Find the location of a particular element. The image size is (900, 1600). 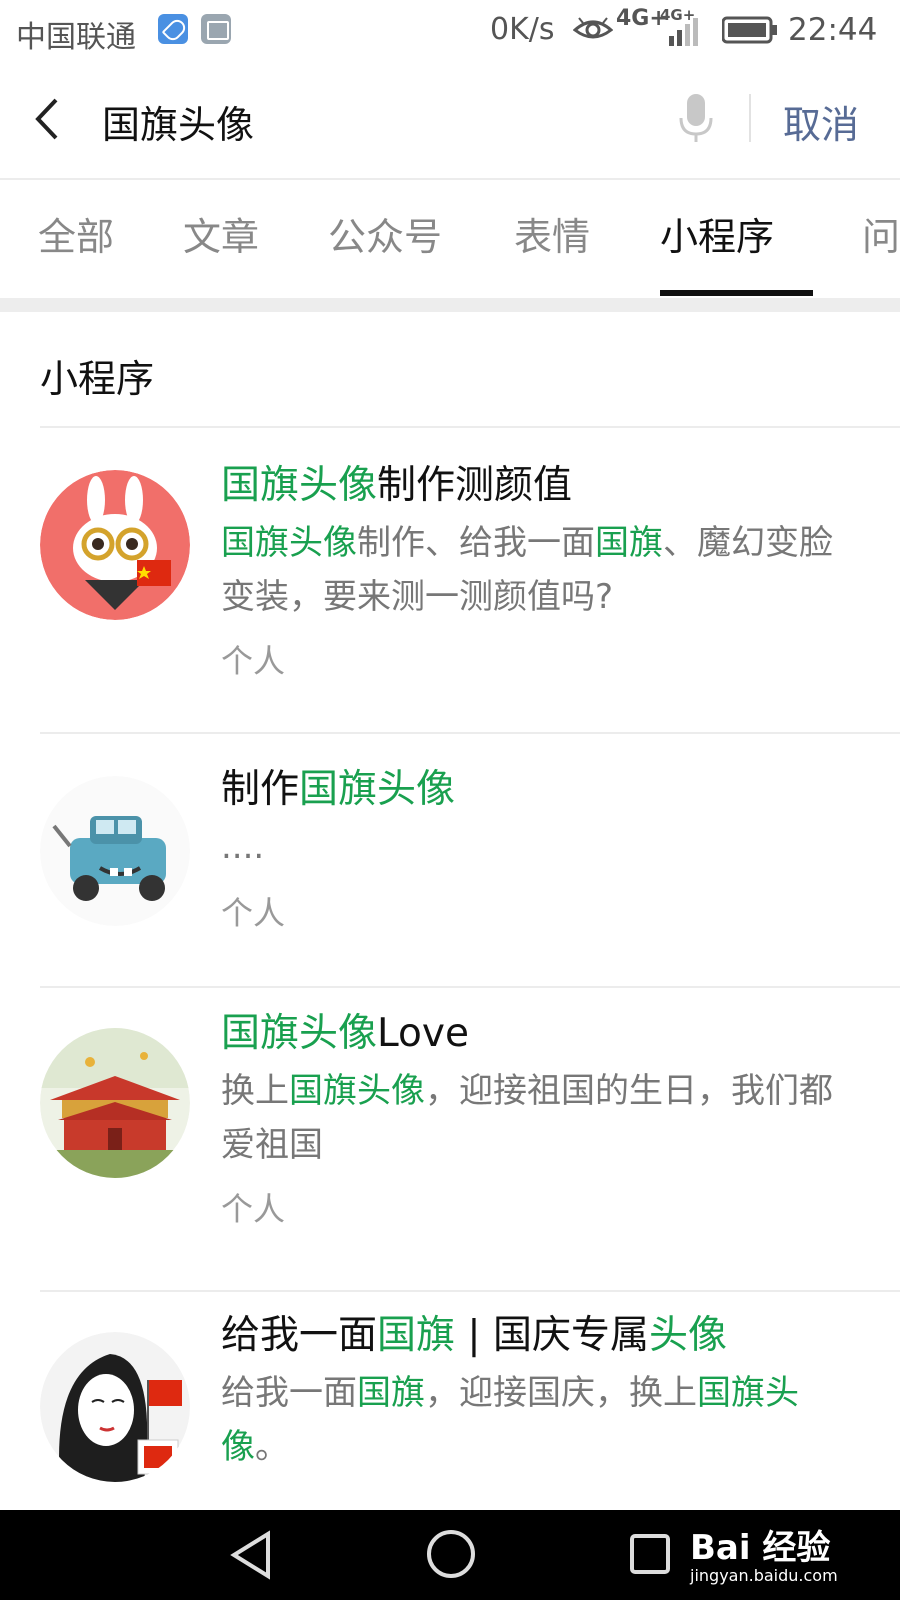

result-title: 给我一面国旗 | 国庆专属头像 is located at coordinates (474, 1332).